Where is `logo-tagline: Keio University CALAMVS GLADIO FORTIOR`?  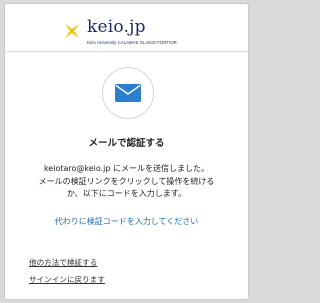 logo-tagline: Keio University CALAMVS GLADIO FORTIOR is located at coordinates (132, 42).